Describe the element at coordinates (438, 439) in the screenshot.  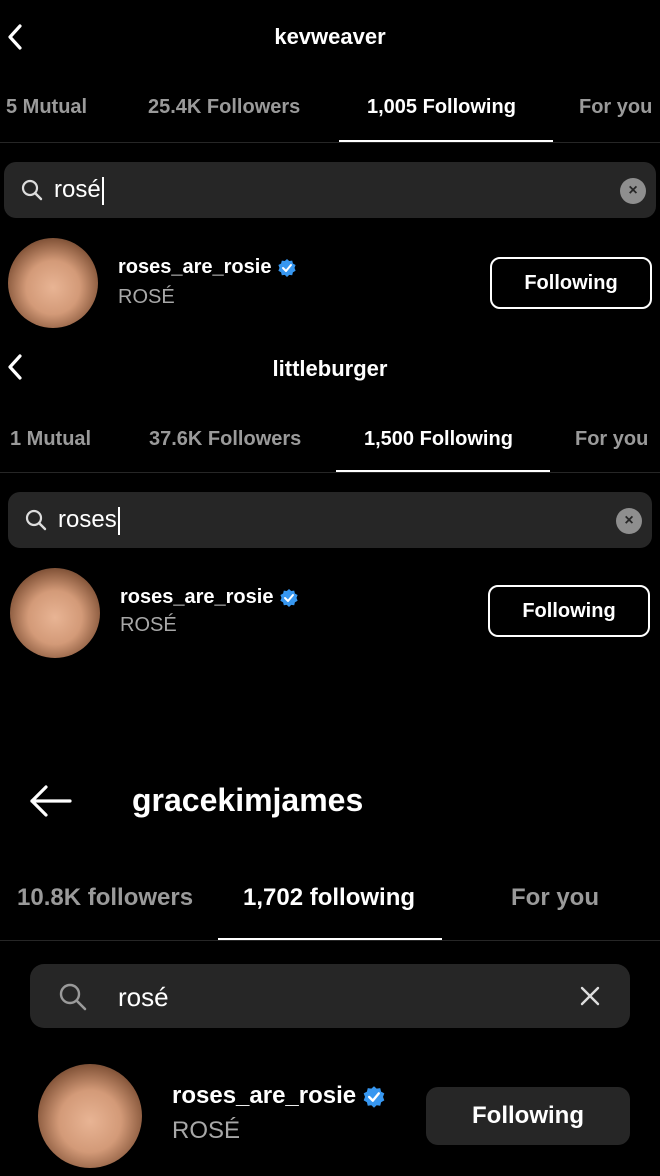
I see `tab-following: 1,500 Following` at that location.